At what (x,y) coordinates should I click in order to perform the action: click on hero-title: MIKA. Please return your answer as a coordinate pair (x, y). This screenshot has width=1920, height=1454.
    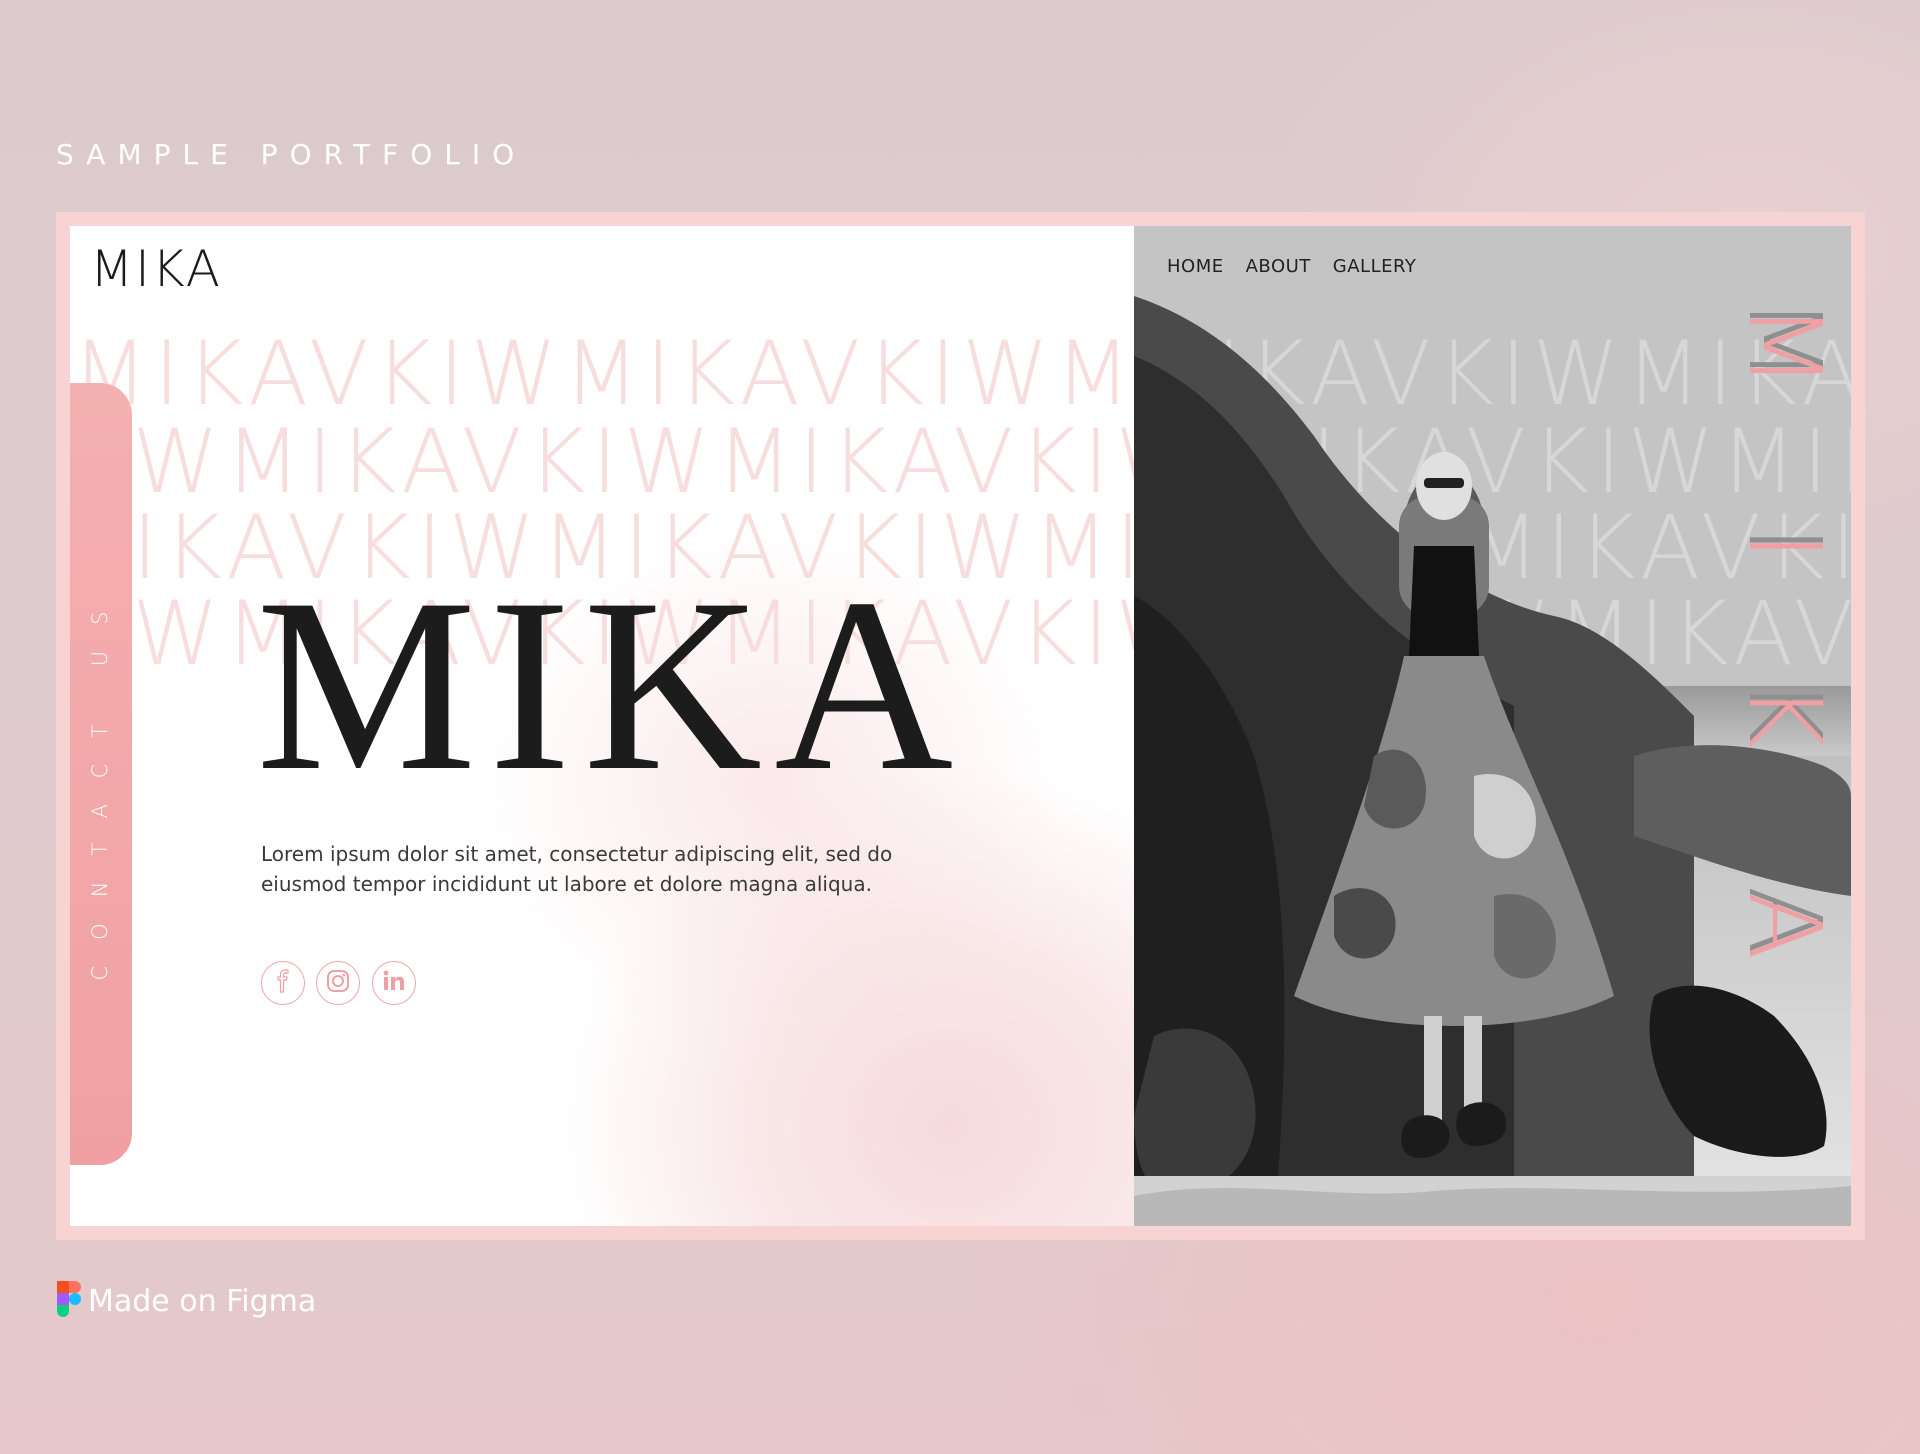
    Looking at the image, I should click on (611, 684).